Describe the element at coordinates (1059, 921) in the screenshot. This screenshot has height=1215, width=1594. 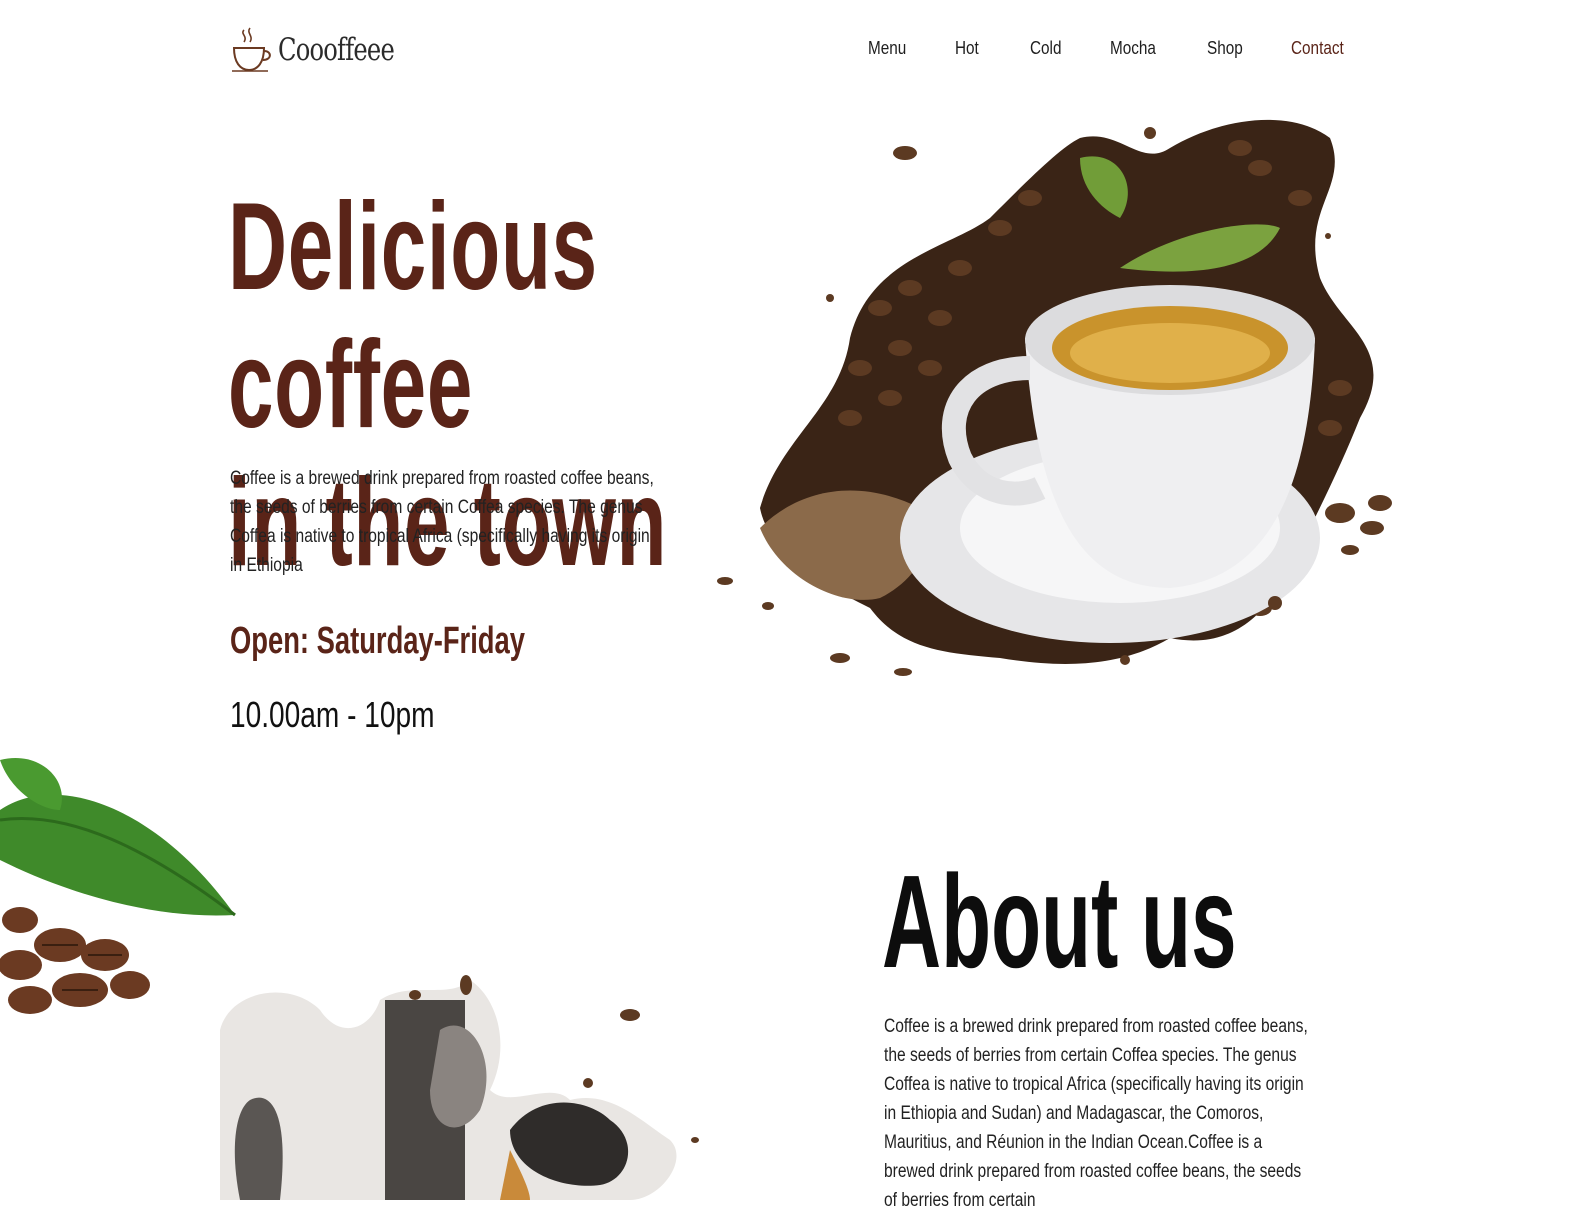
I see `about-title: About us` at that location.